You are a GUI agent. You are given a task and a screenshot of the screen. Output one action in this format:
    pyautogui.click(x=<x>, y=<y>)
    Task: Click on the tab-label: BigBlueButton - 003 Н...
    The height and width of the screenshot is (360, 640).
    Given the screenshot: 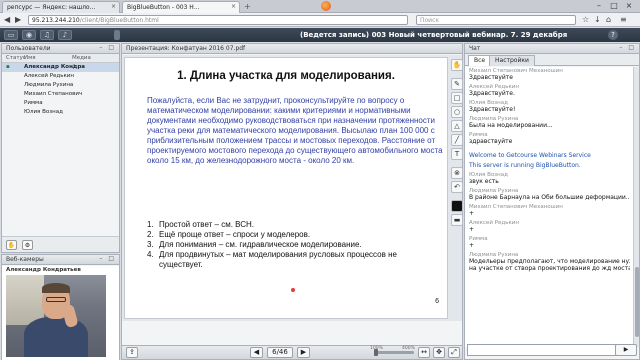 What is the action you would take?
    pyautogui.click(x=163, y=7)
    